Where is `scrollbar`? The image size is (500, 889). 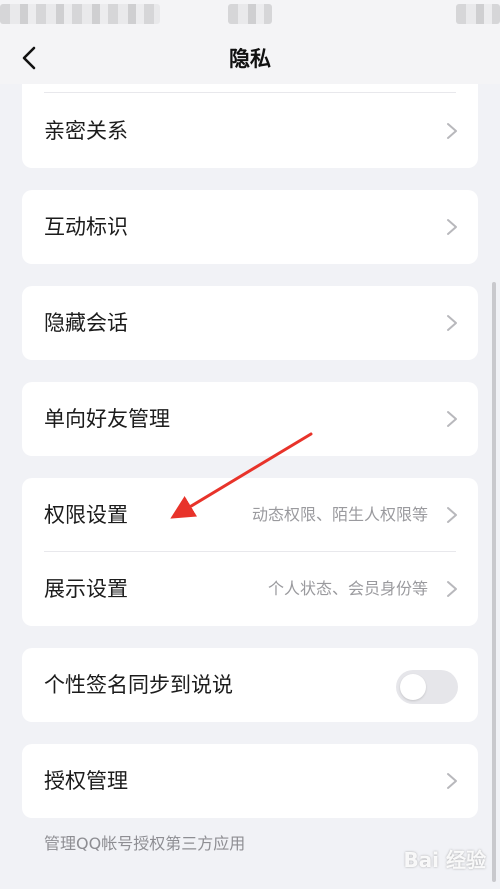
scrollbar is located at coordinates (494, 582).